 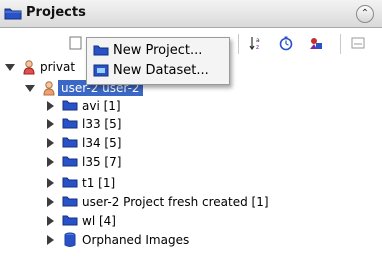 What do you see at coordinates (191, 221) in the screenshot?
I see `tree-item: wl [4]` at bounding box center [191, 221].